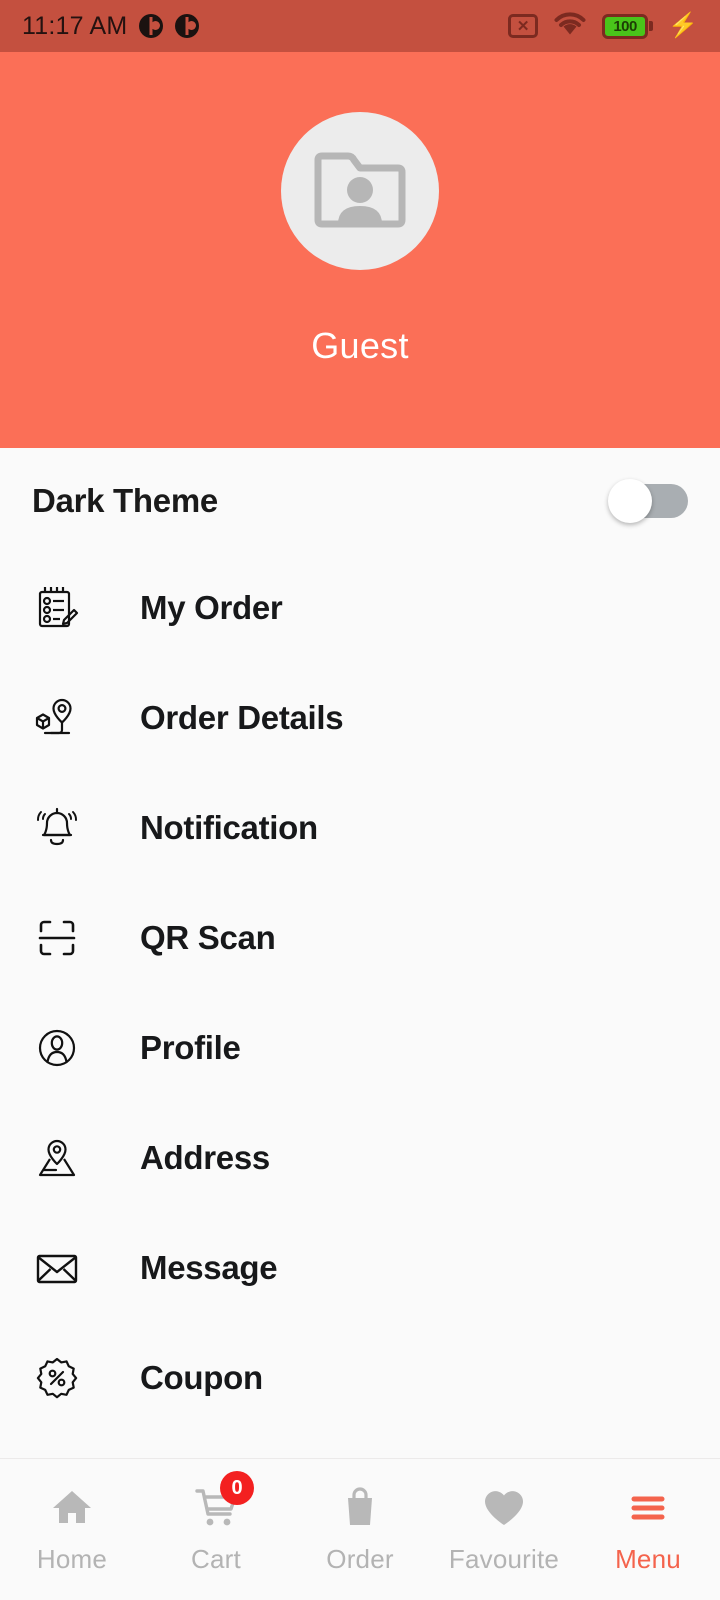  Describe the element at coordinates (57, 608) in the screenshot. I see `notepad-checklist-icon` at that location.